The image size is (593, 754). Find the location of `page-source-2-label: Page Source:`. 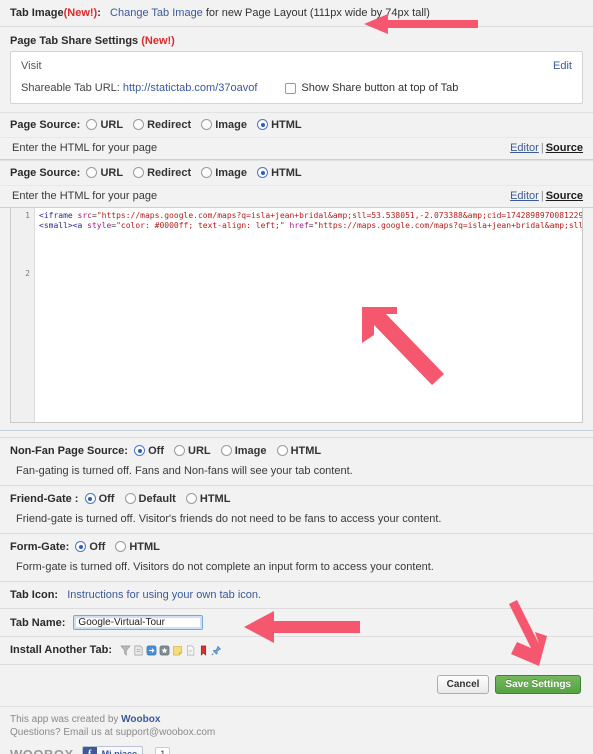

page-source-2-label: Page Source: is located at coordinates (45, 173).